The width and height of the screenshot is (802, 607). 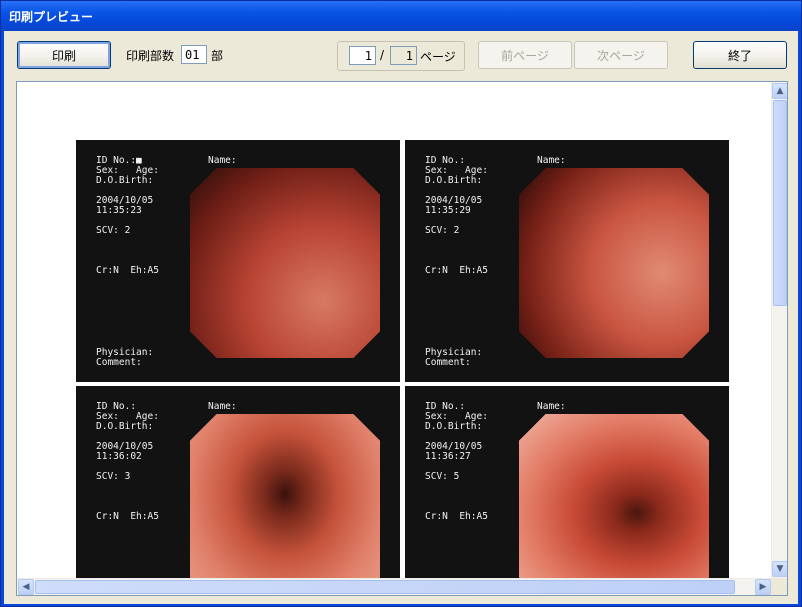 What do you see at coordinates (119, 456) in the screenshot?
I see `exam-time: 11:36:02` at bounding box center [119, 456].